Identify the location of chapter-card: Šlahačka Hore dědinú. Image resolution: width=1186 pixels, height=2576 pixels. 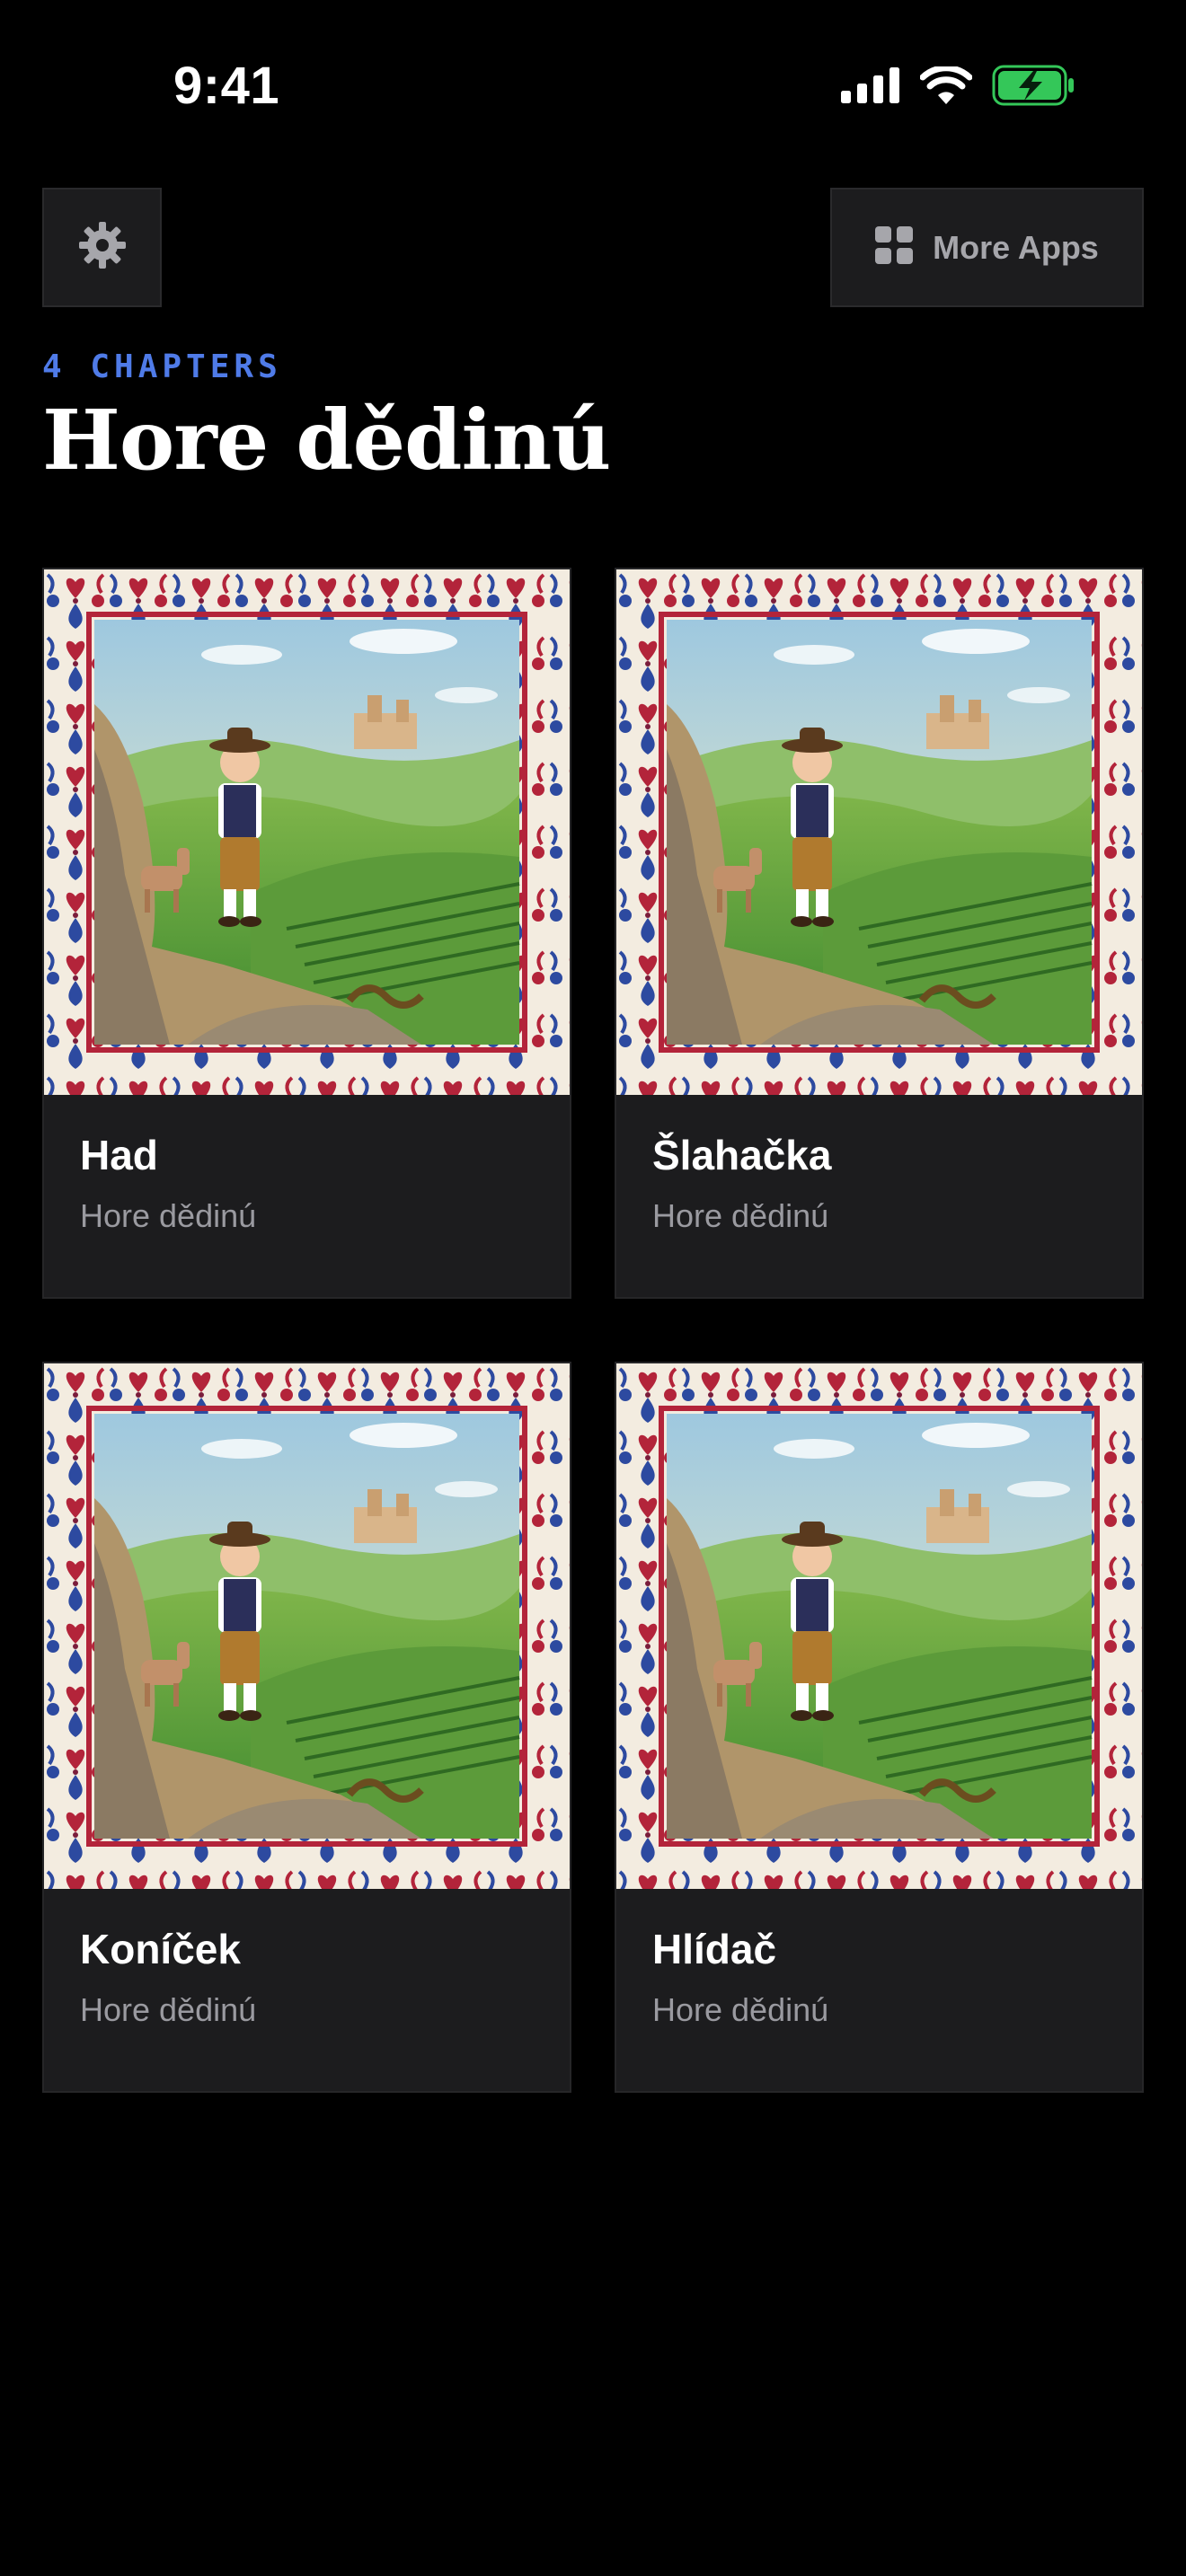
(879, 933).